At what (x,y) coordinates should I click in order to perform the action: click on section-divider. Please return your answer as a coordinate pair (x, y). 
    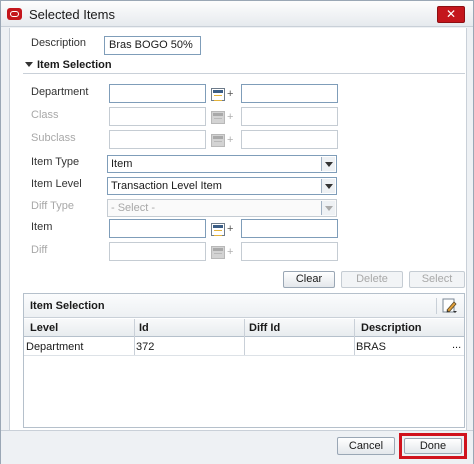
    Looking at the image, I should click on (244, 73).